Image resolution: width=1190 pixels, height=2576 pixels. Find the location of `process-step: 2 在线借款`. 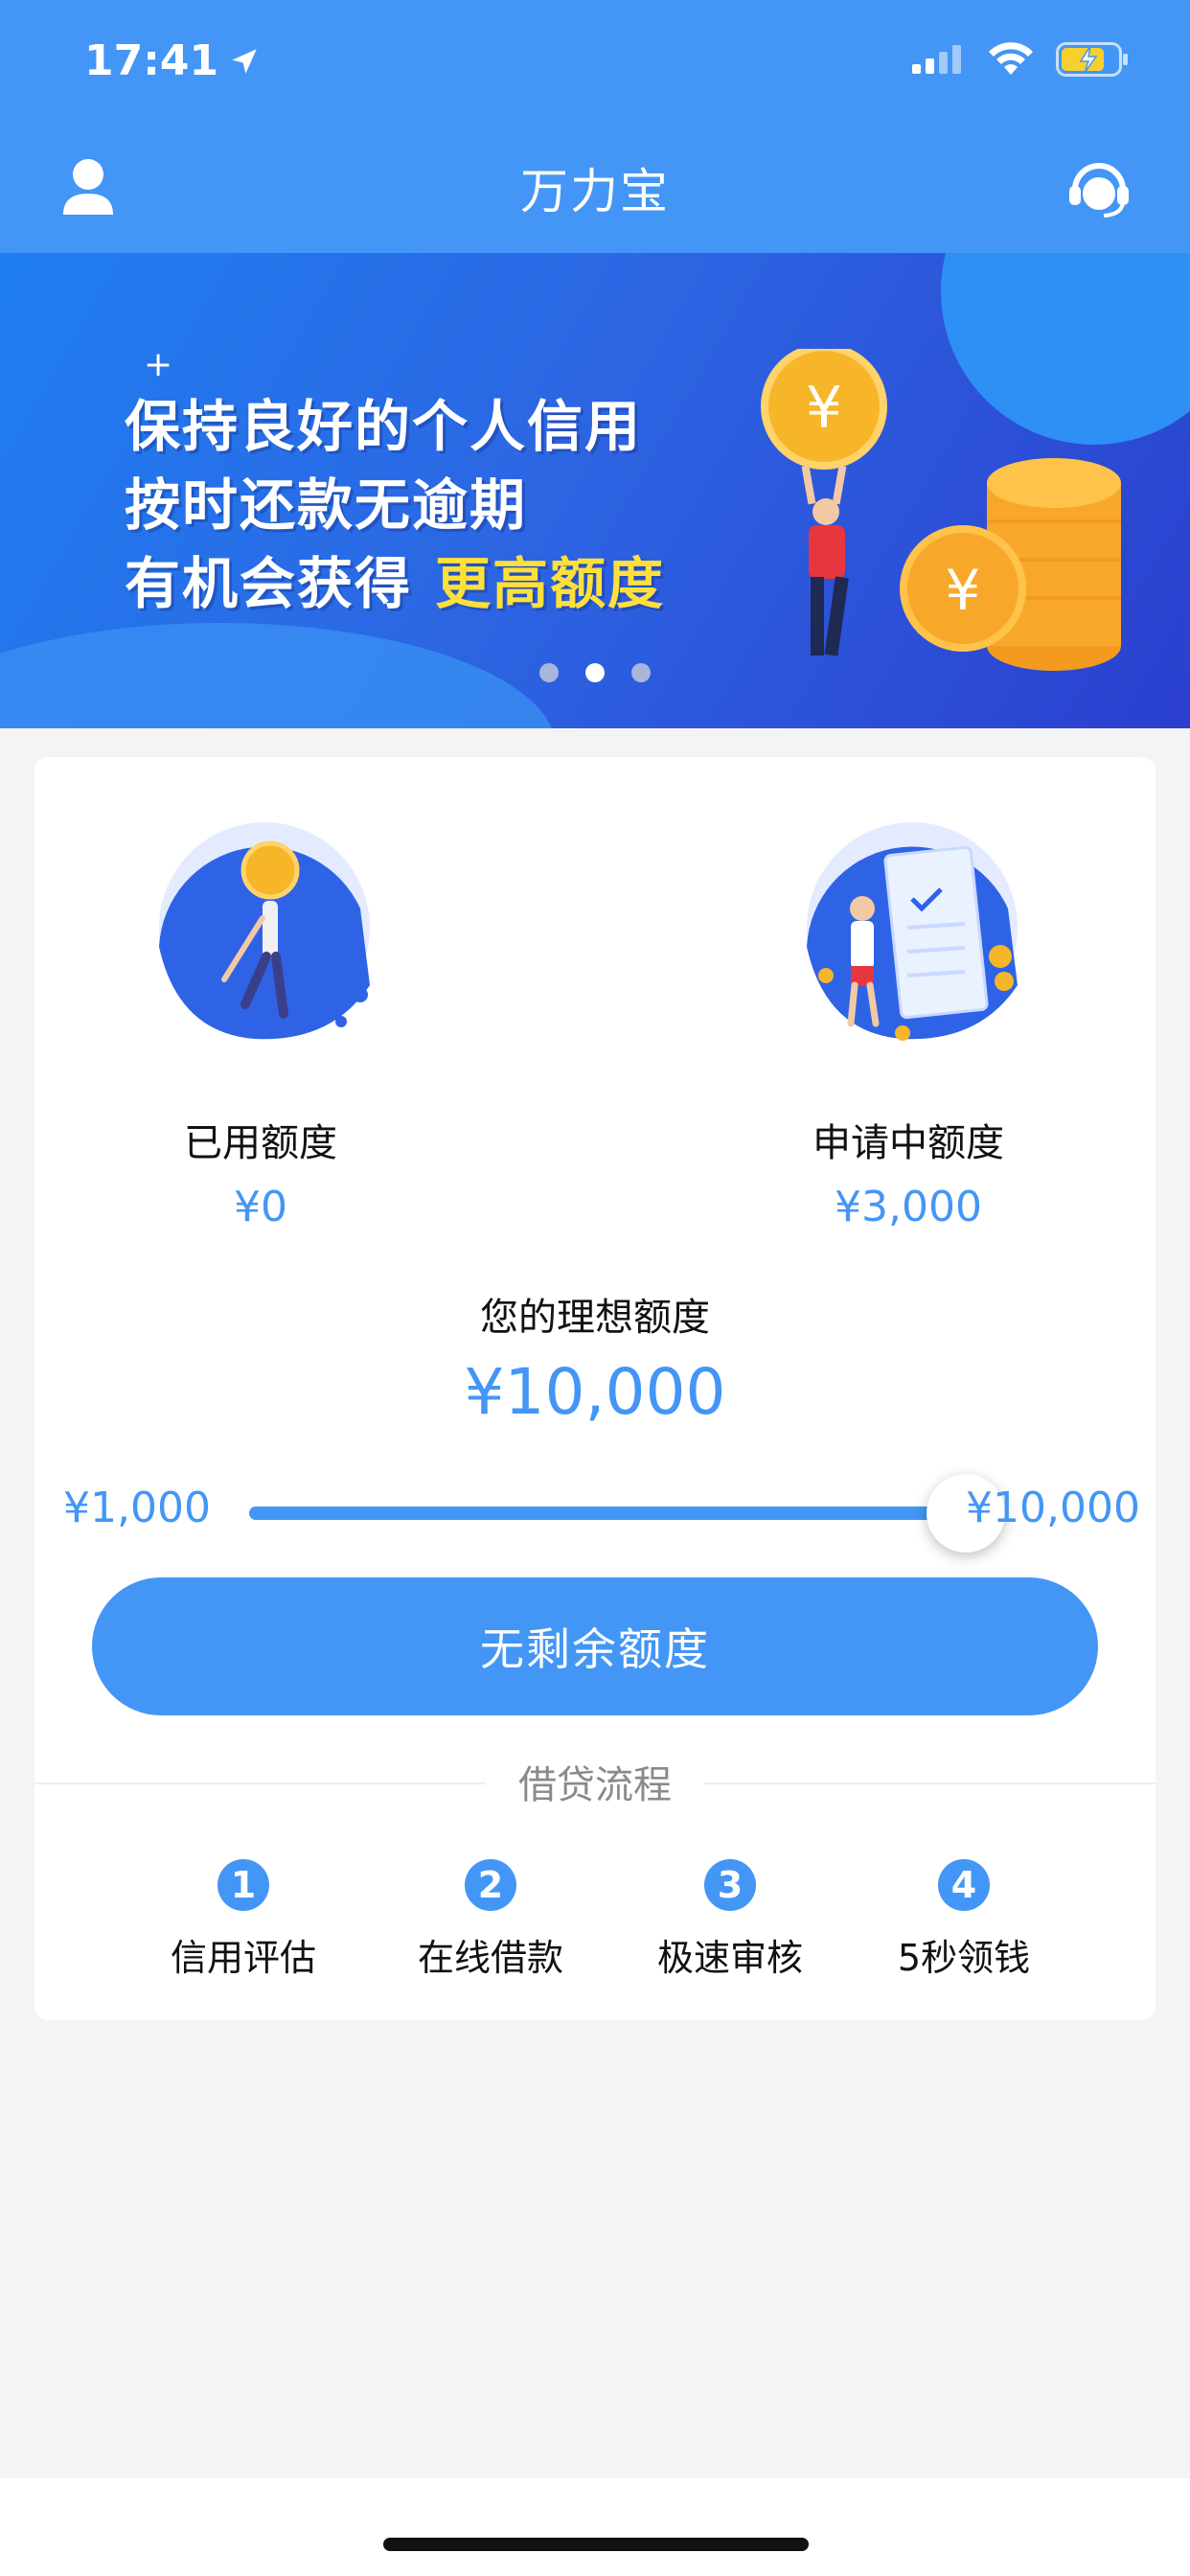

process-step: 2 在线借款 is located at coordinates (491, 1920).